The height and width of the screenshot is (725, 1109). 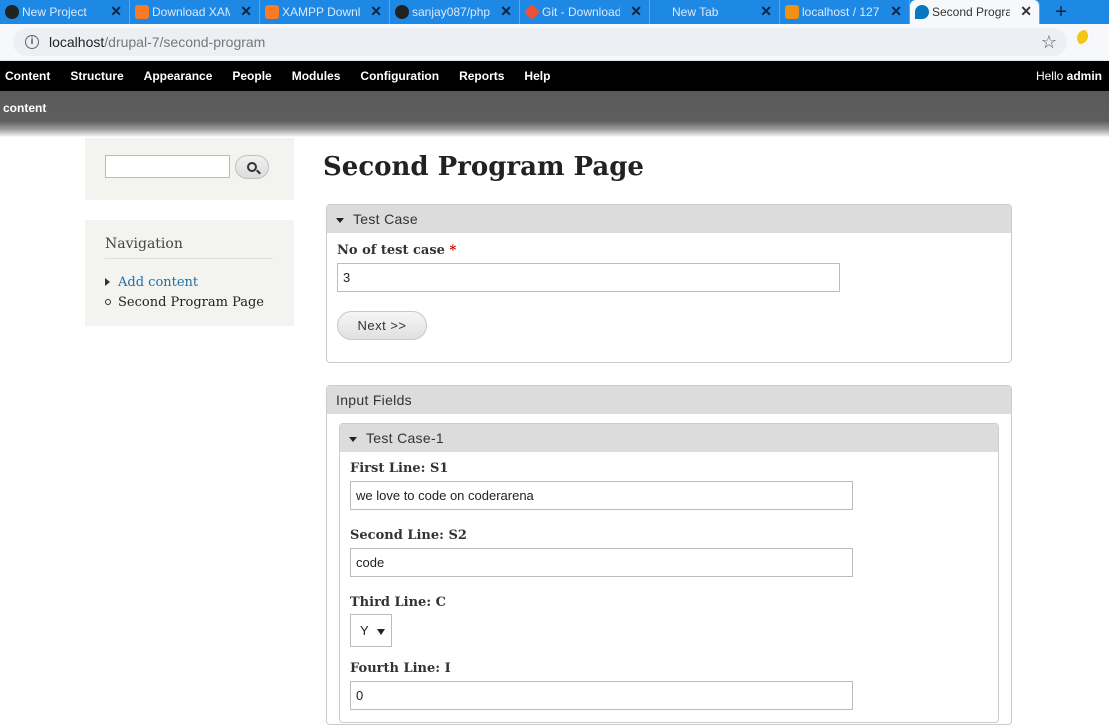 What do you see at coordinates (601, 495) in the screenshot?
I see `first-line-input: we love to code on coderarena` at bounding box center [601, 495].